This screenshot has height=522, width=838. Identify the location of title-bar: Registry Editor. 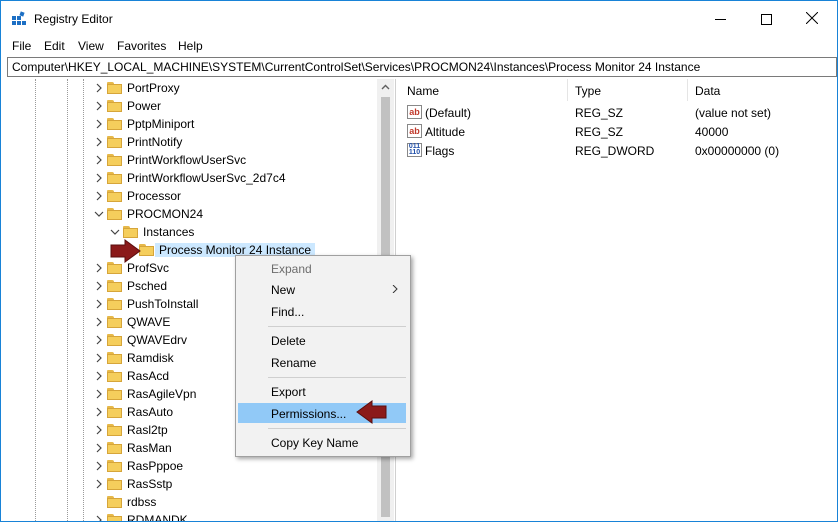
(419, 19).